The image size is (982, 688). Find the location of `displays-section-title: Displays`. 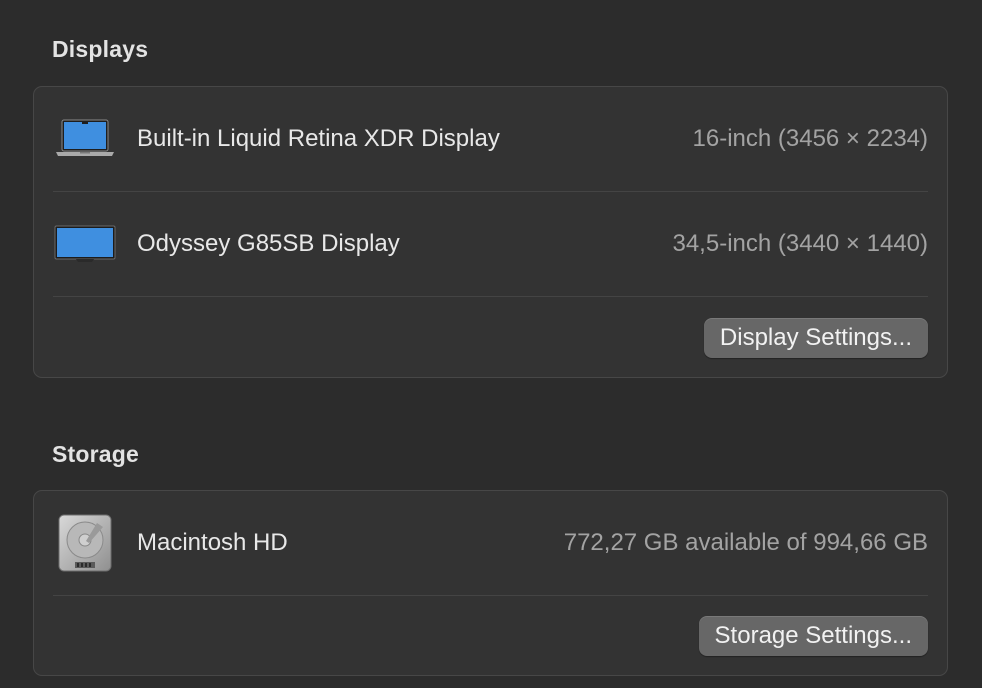

displays-section-title: Displays is located at coordinates (100, 49).